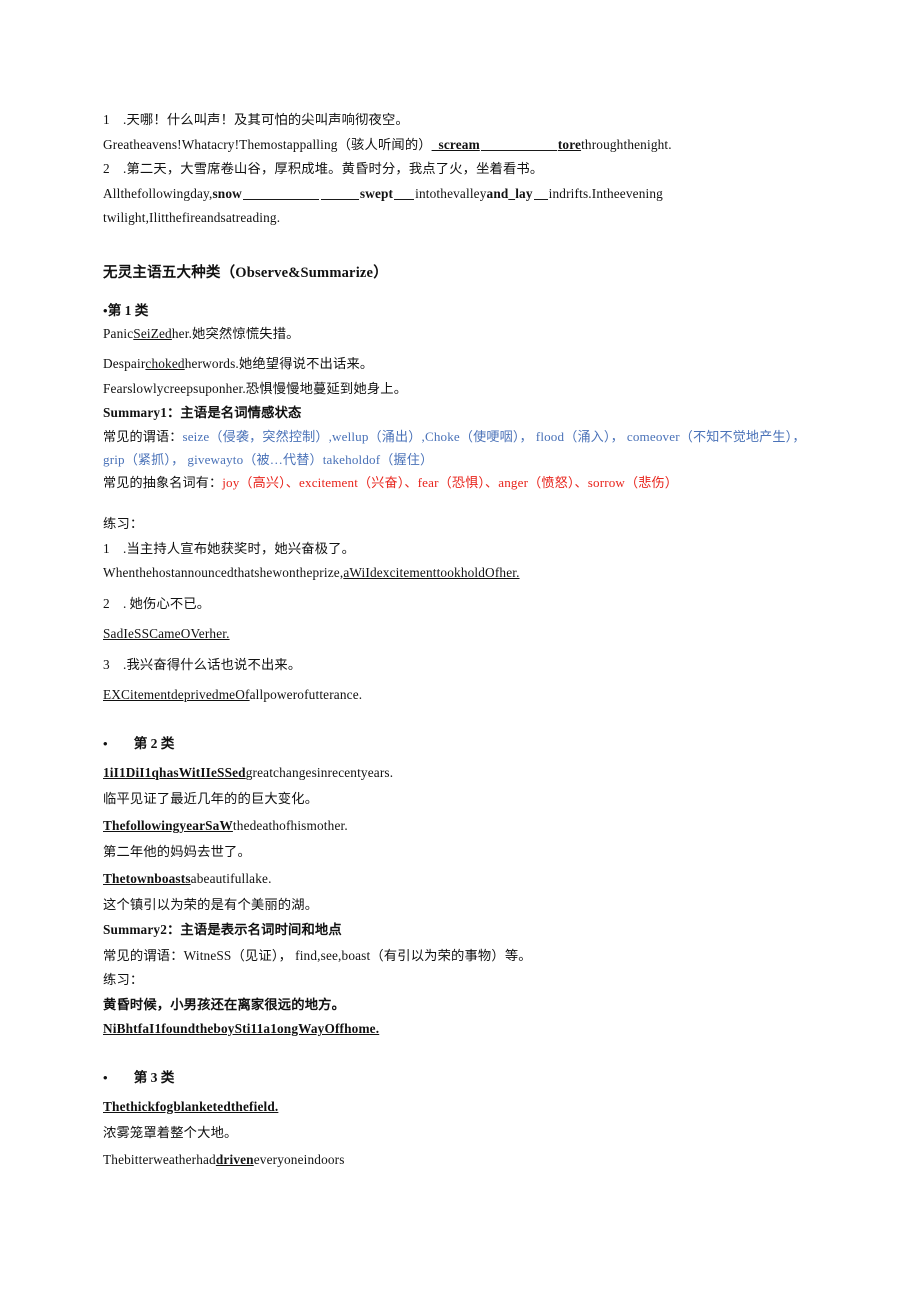 The image size is (920, 1301). I want to click on page-title: 无灵主语五大种类（Observe&Summarize）, so click(245, 272).